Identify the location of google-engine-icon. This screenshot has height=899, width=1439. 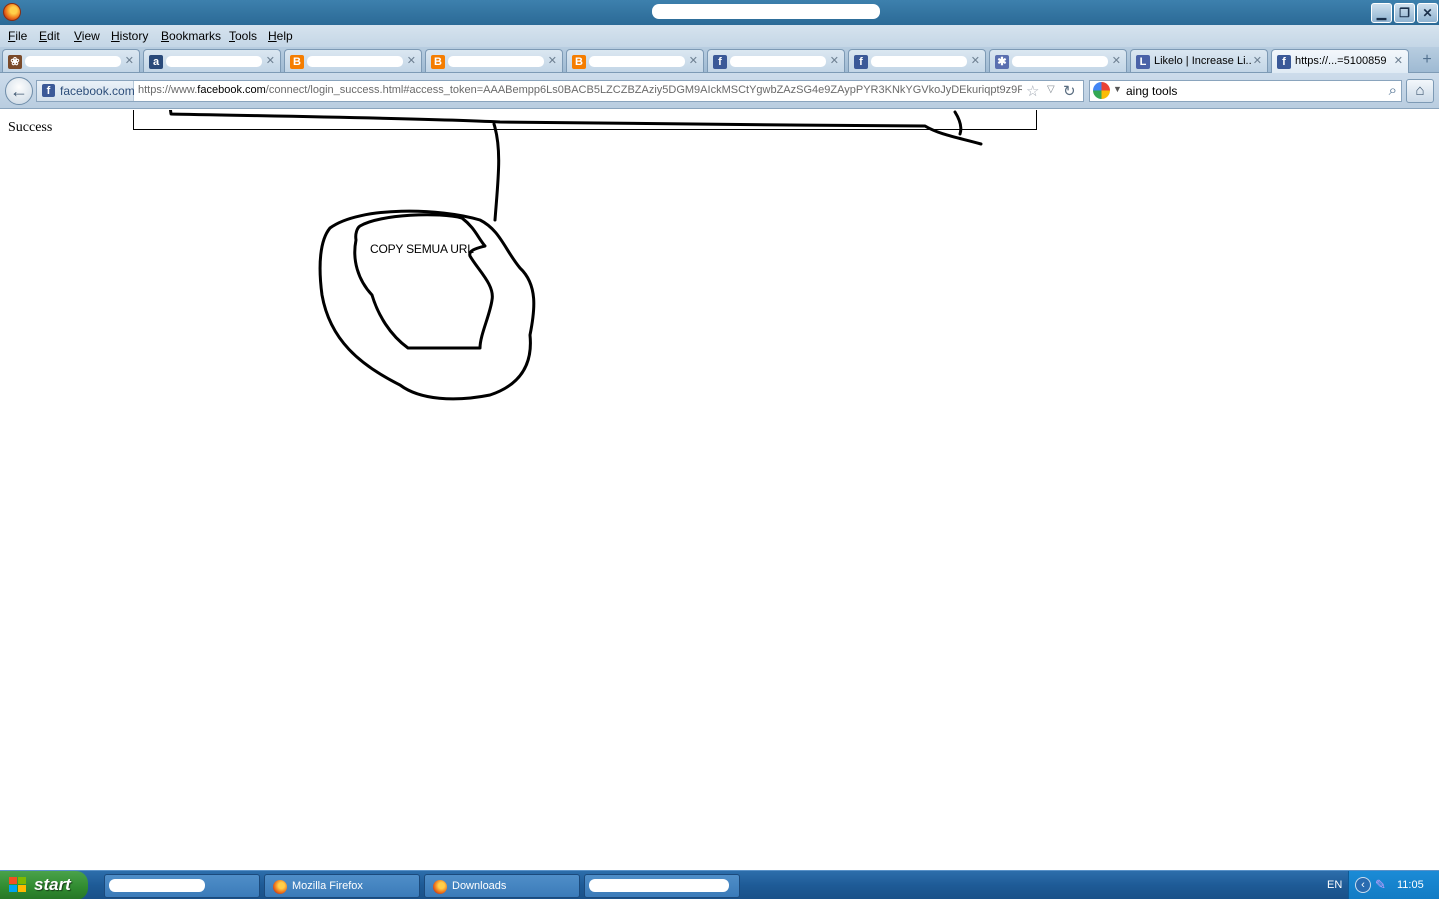
(1101, 90).